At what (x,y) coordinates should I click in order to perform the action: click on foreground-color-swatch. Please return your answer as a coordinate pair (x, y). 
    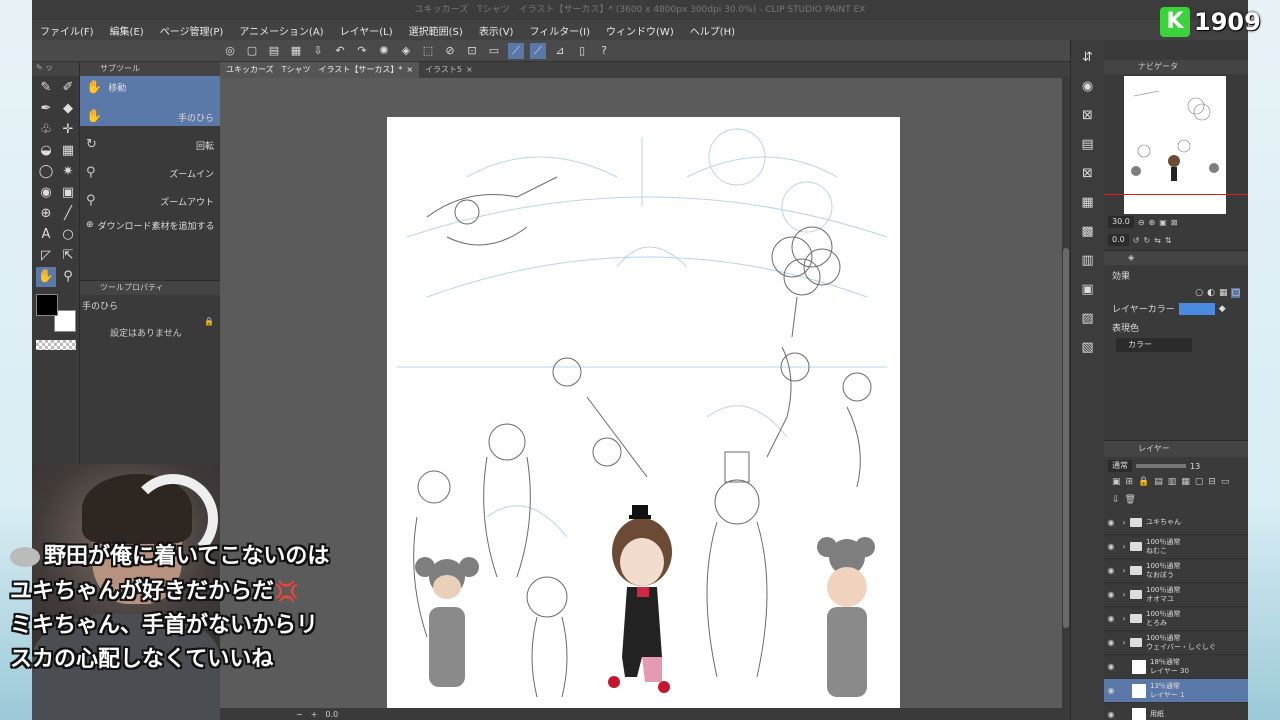
    Looking at the image, I should click on (47, 305).